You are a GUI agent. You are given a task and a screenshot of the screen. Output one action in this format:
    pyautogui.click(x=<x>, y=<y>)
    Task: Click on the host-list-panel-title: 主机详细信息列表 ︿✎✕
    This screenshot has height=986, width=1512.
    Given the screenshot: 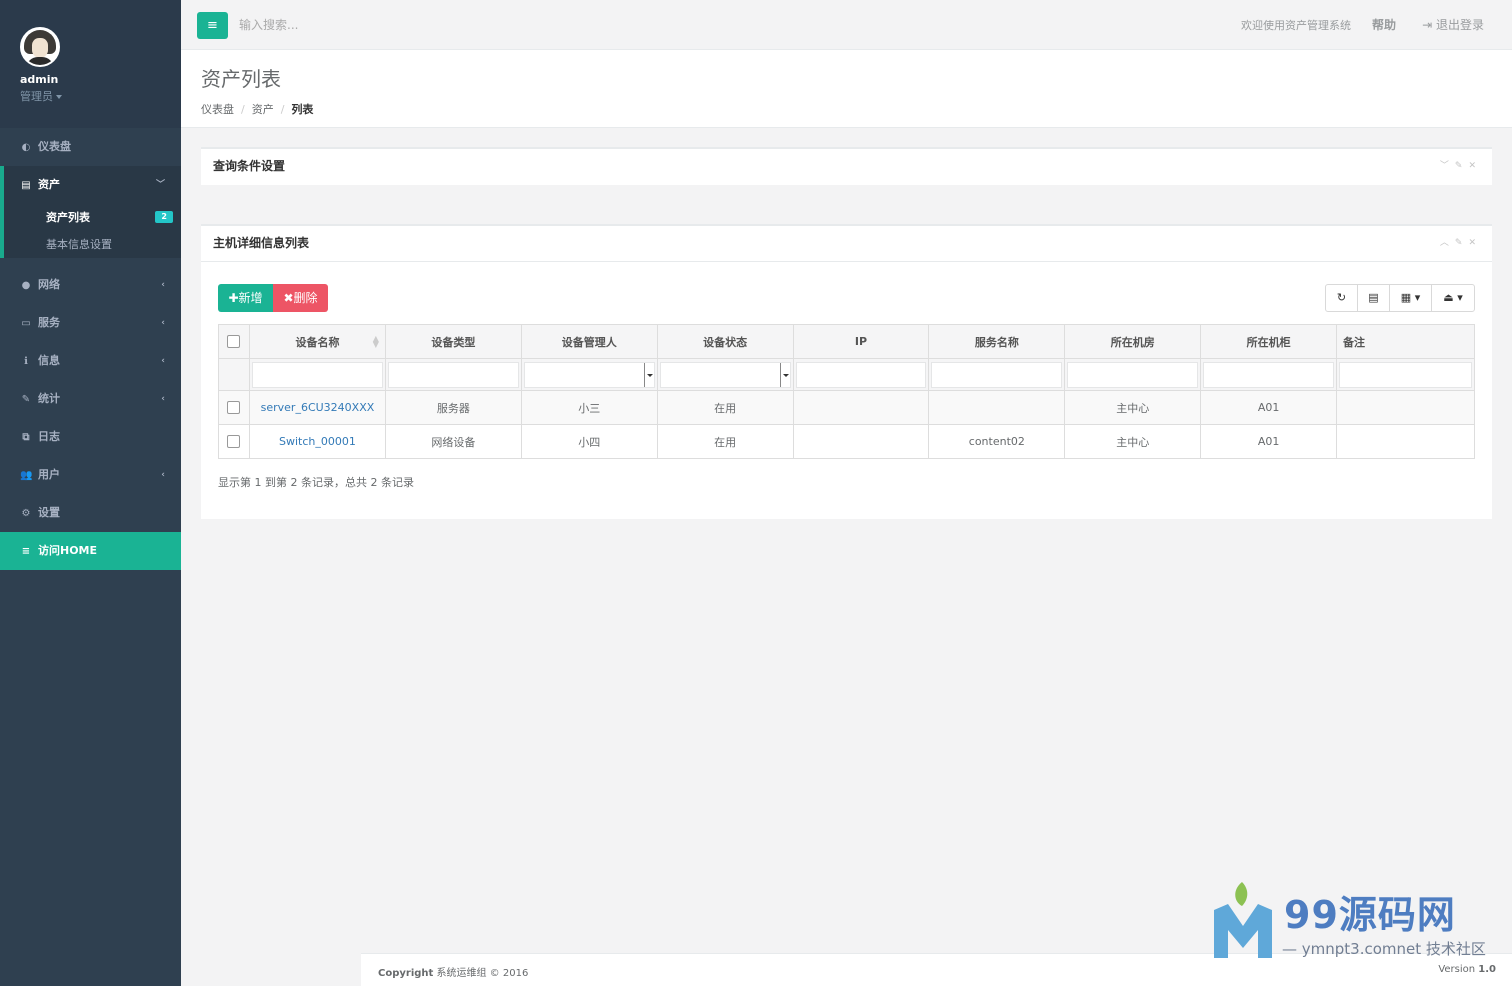 What is the action you would take?
    pyautogui.click(x=846, y=244)
    